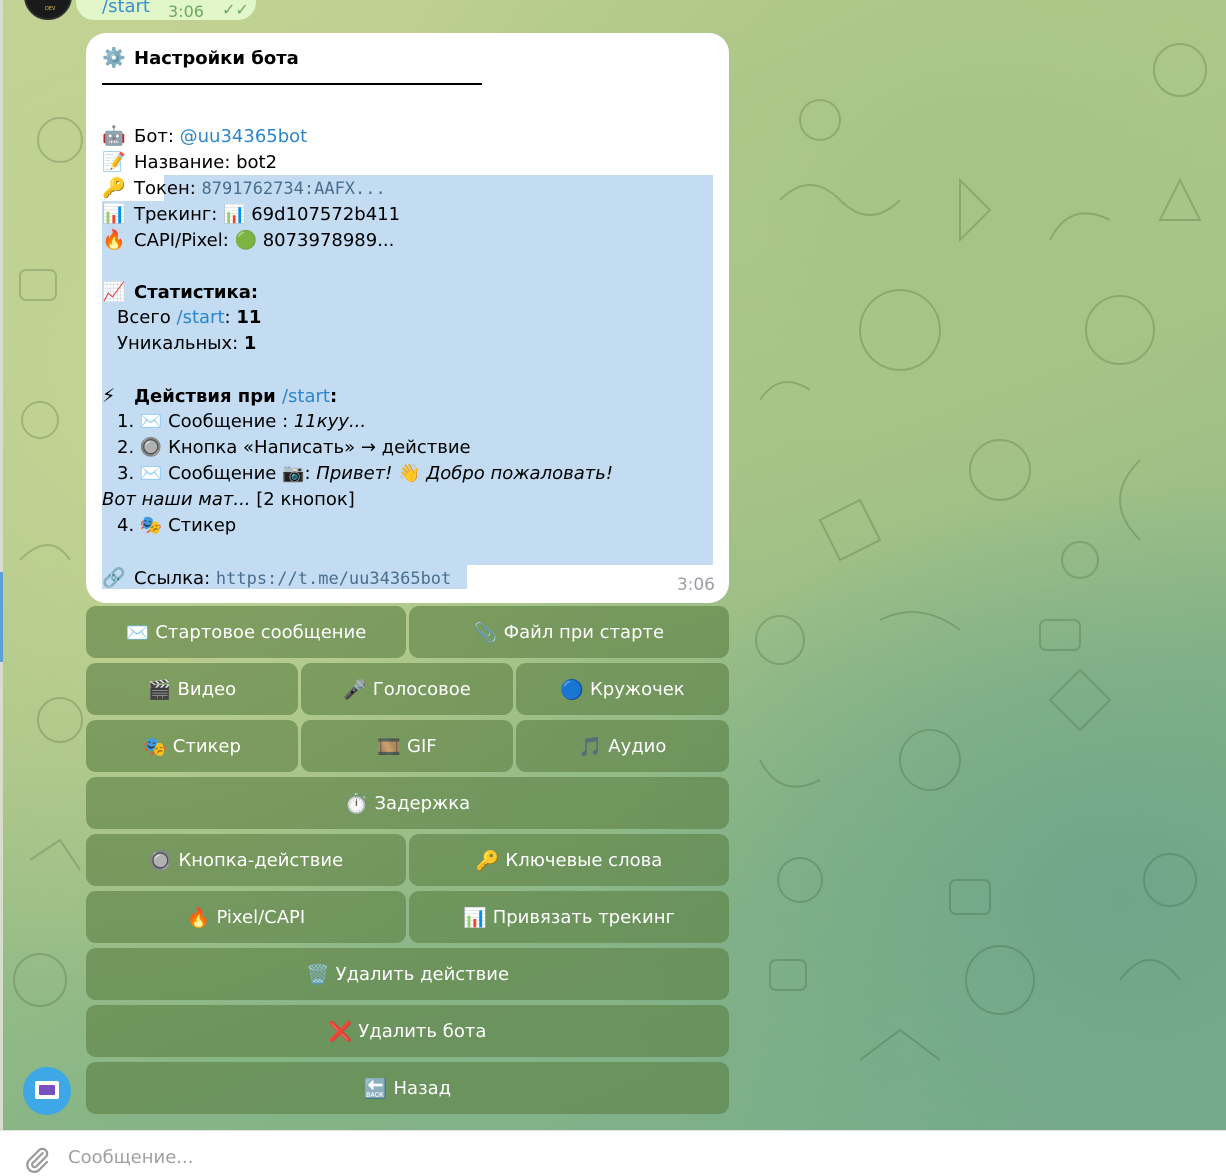 This screenshot has width=1226, height=1176. What do you see at coordinates (126, 8) in the screenshot?
I see `previous-message-text: /start` at bounding box center [126, 8].